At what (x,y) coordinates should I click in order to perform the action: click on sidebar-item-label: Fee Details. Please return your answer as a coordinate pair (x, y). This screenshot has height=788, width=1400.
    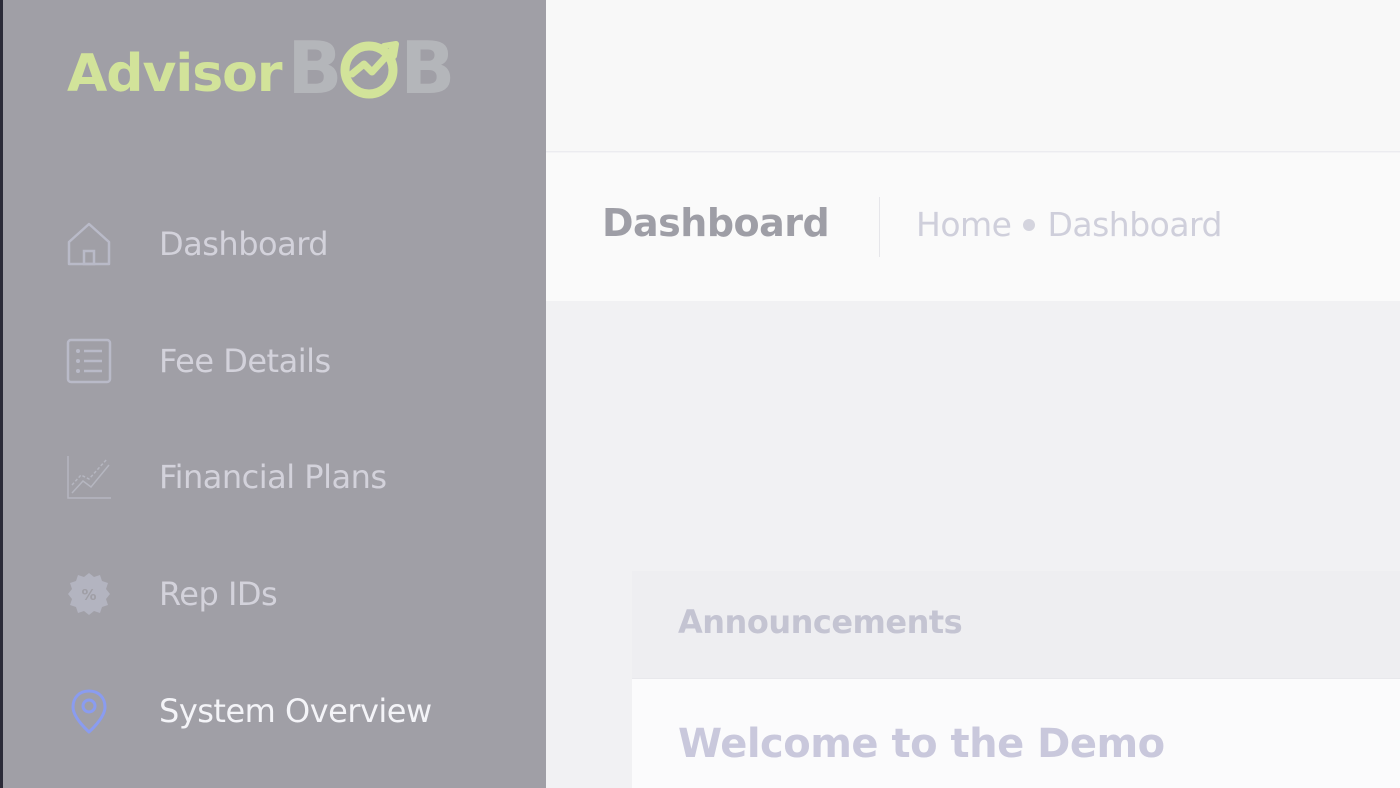
    Looking at the image, I should click on (245, 361).